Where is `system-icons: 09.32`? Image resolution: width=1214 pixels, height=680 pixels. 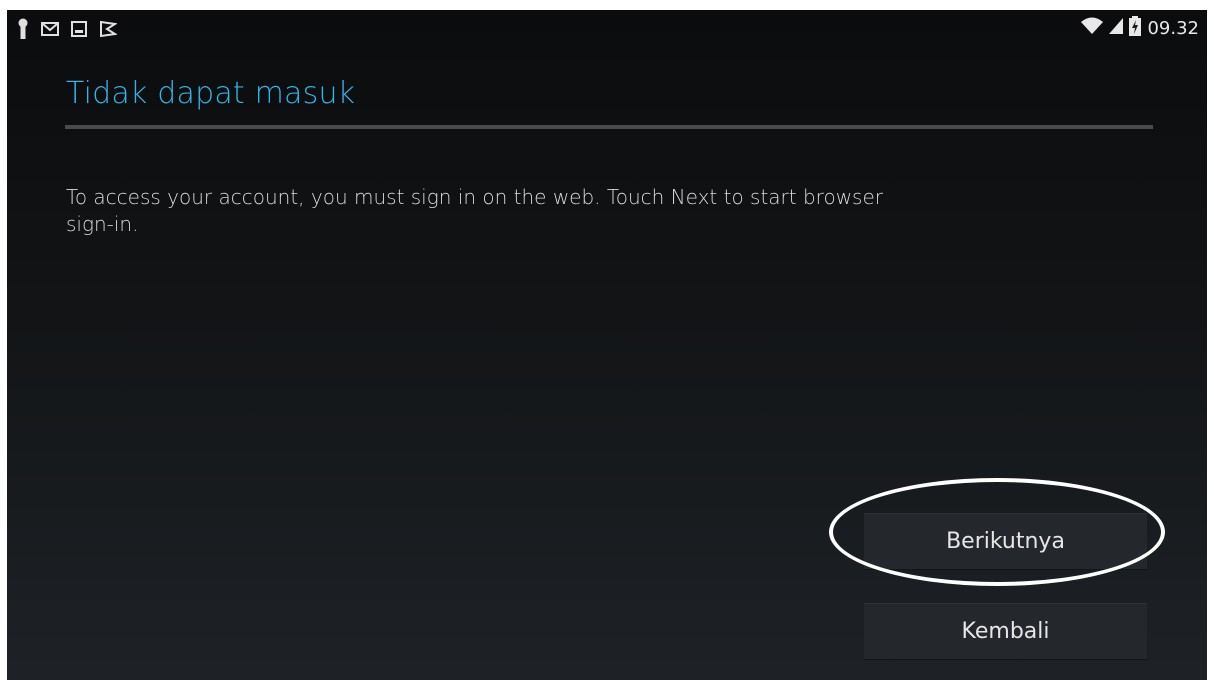 system-icons: 09.32 is located at coordinates (1140, 28).